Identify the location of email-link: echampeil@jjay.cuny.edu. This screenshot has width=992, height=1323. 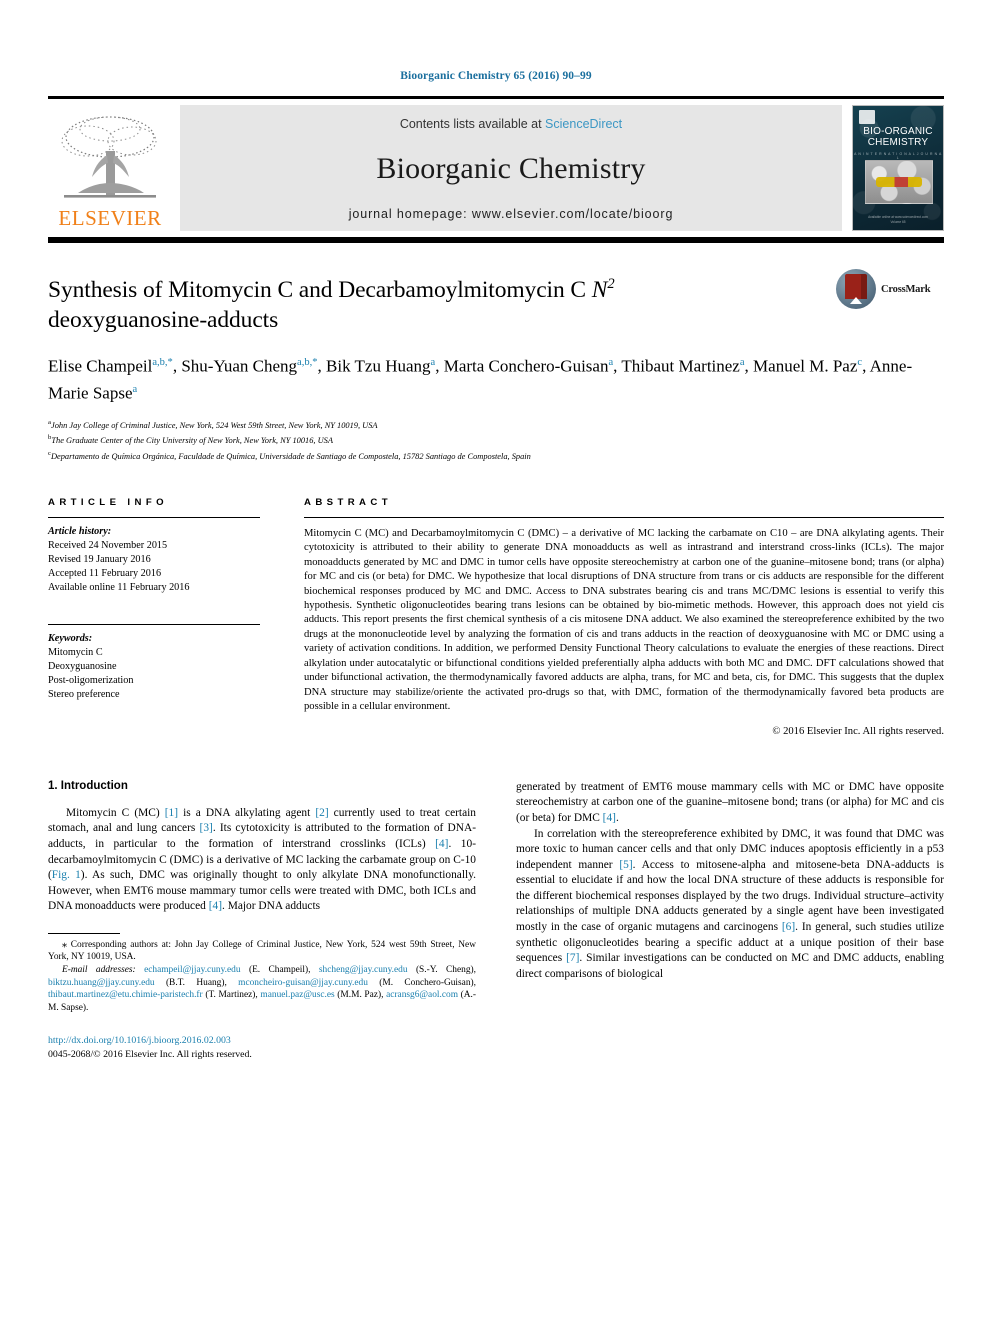
(192, 970).